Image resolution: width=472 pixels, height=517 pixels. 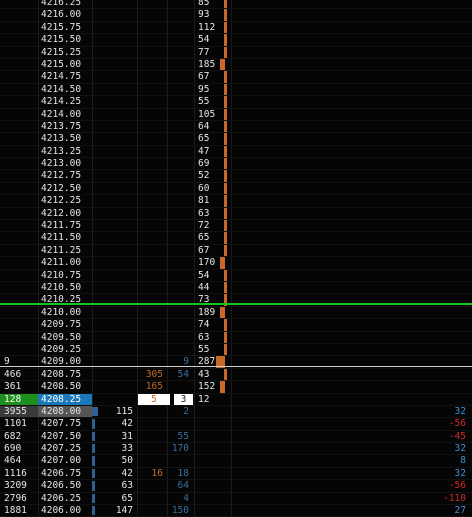 I want to click on ladder-row: 4210.50 44, so click(x=236, y=288).